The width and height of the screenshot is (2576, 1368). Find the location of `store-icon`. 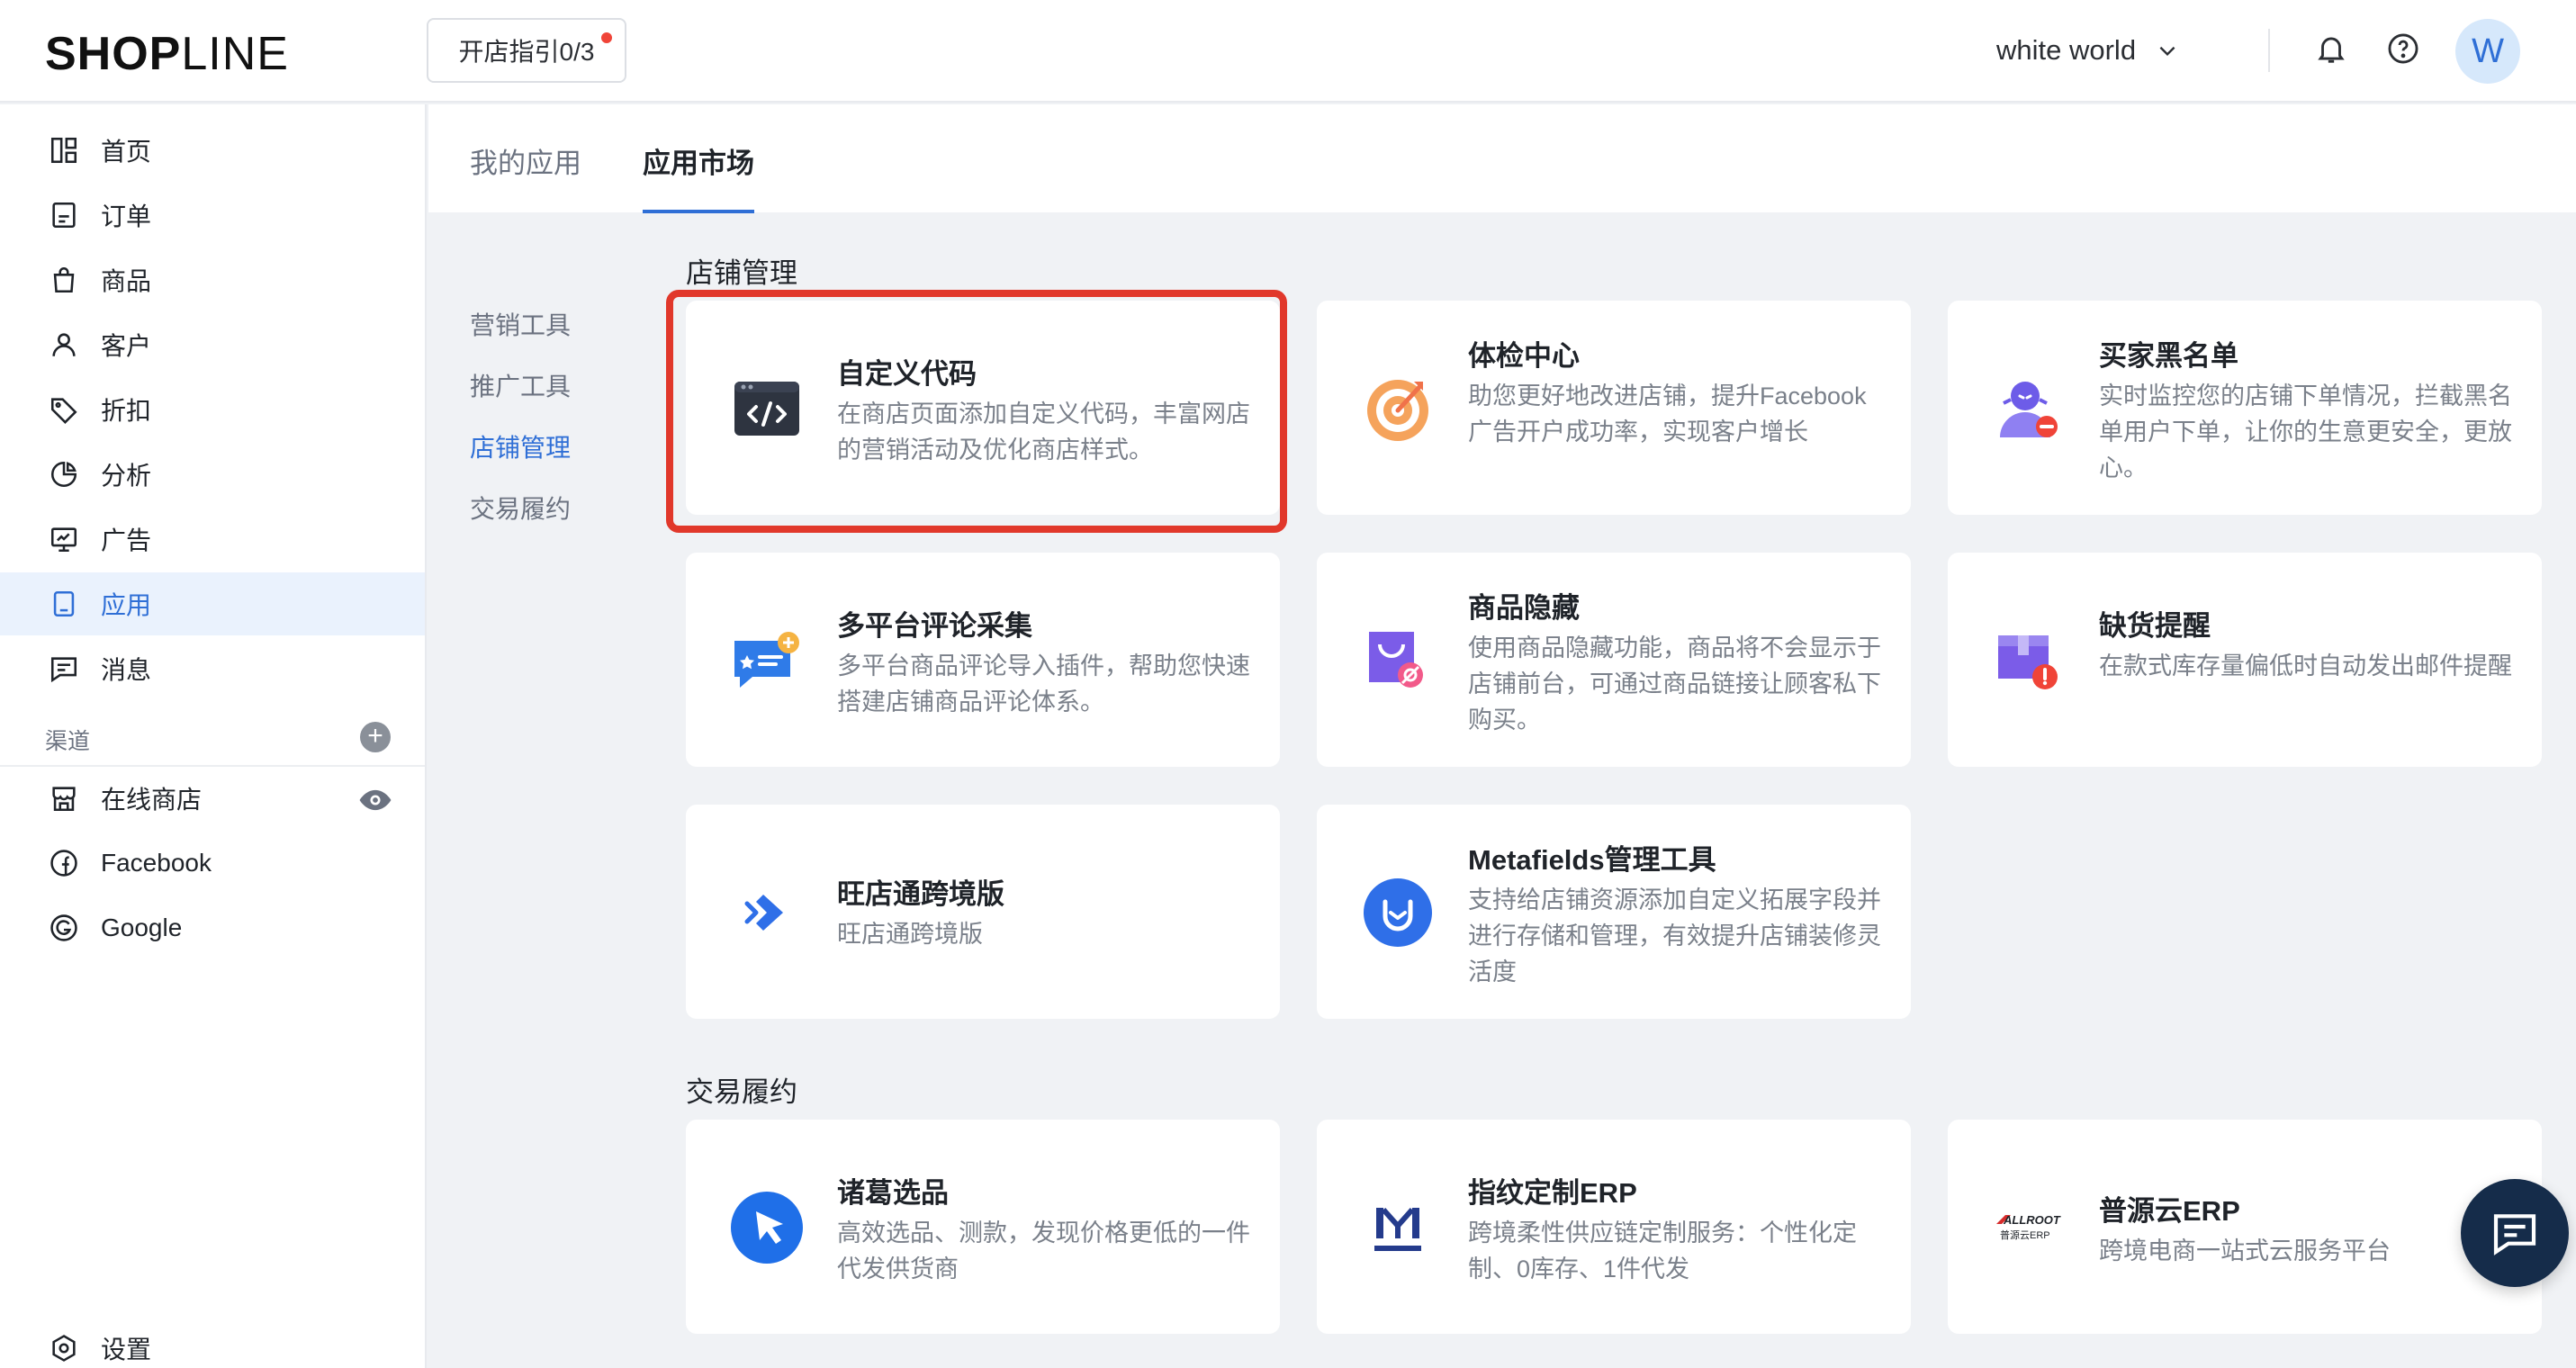

store-icon is located at coordinates (64, 799).